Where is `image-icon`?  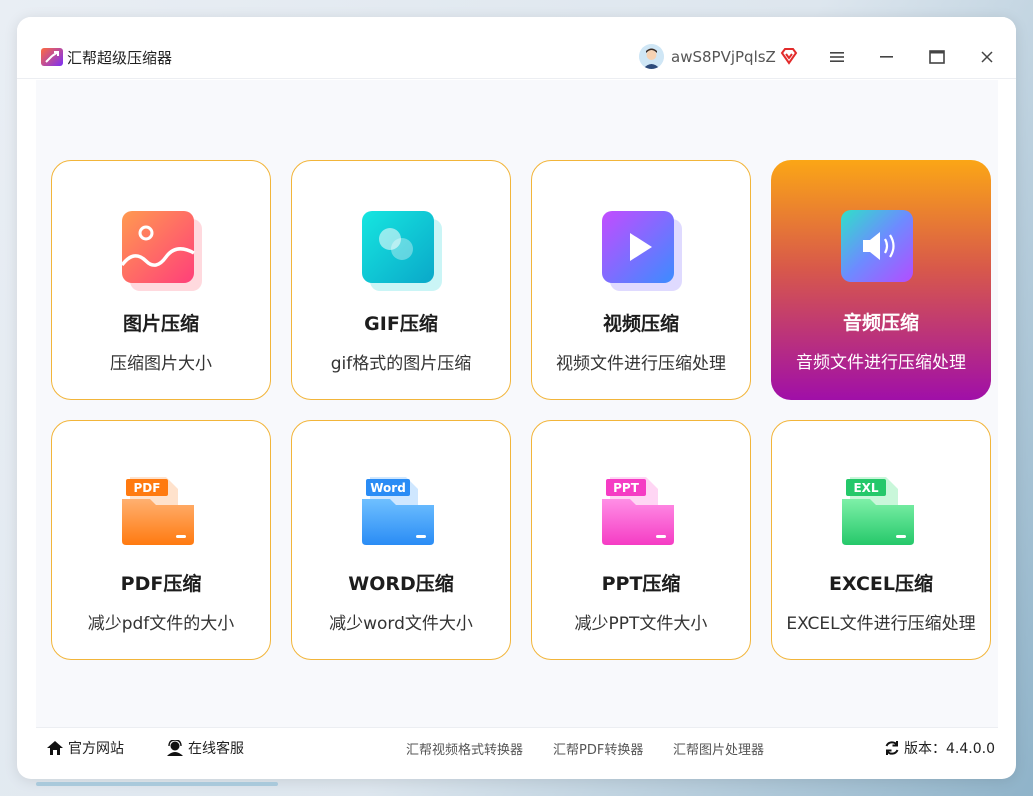
image-icon is located at coordinates (162, 251).